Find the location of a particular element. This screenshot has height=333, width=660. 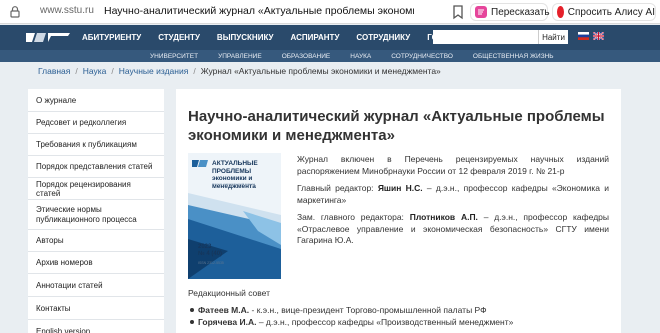

site-search-input is located at coordinates (485, 37).